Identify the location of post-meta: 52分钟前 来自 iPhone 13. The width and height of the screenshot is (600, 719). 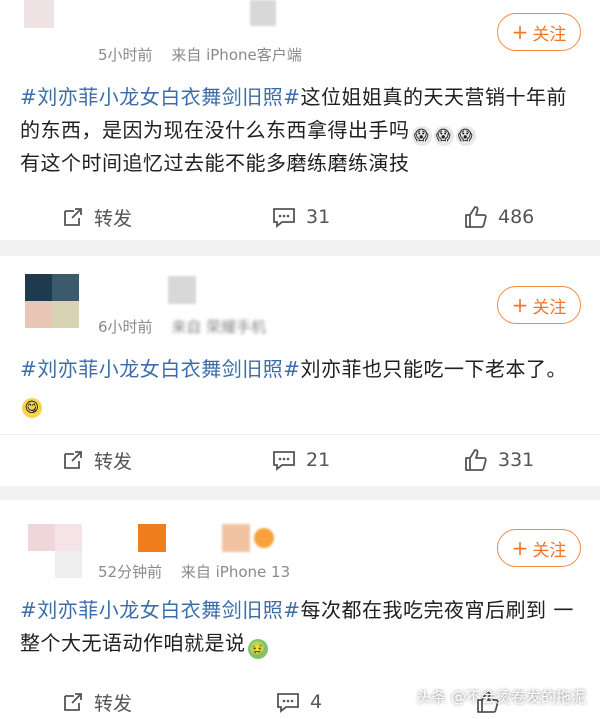
(201, 571).